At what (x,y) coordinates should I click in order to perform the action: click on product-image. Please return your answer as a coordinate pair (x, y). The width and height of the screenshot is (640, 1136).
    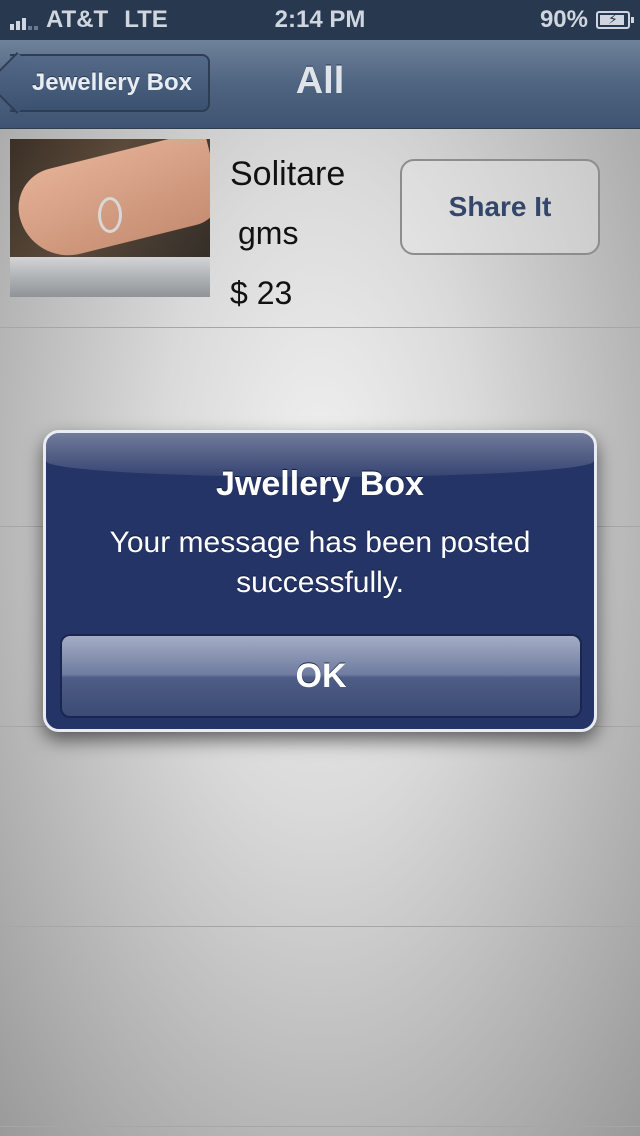
    Looking at the image, I should click on (110, 218).